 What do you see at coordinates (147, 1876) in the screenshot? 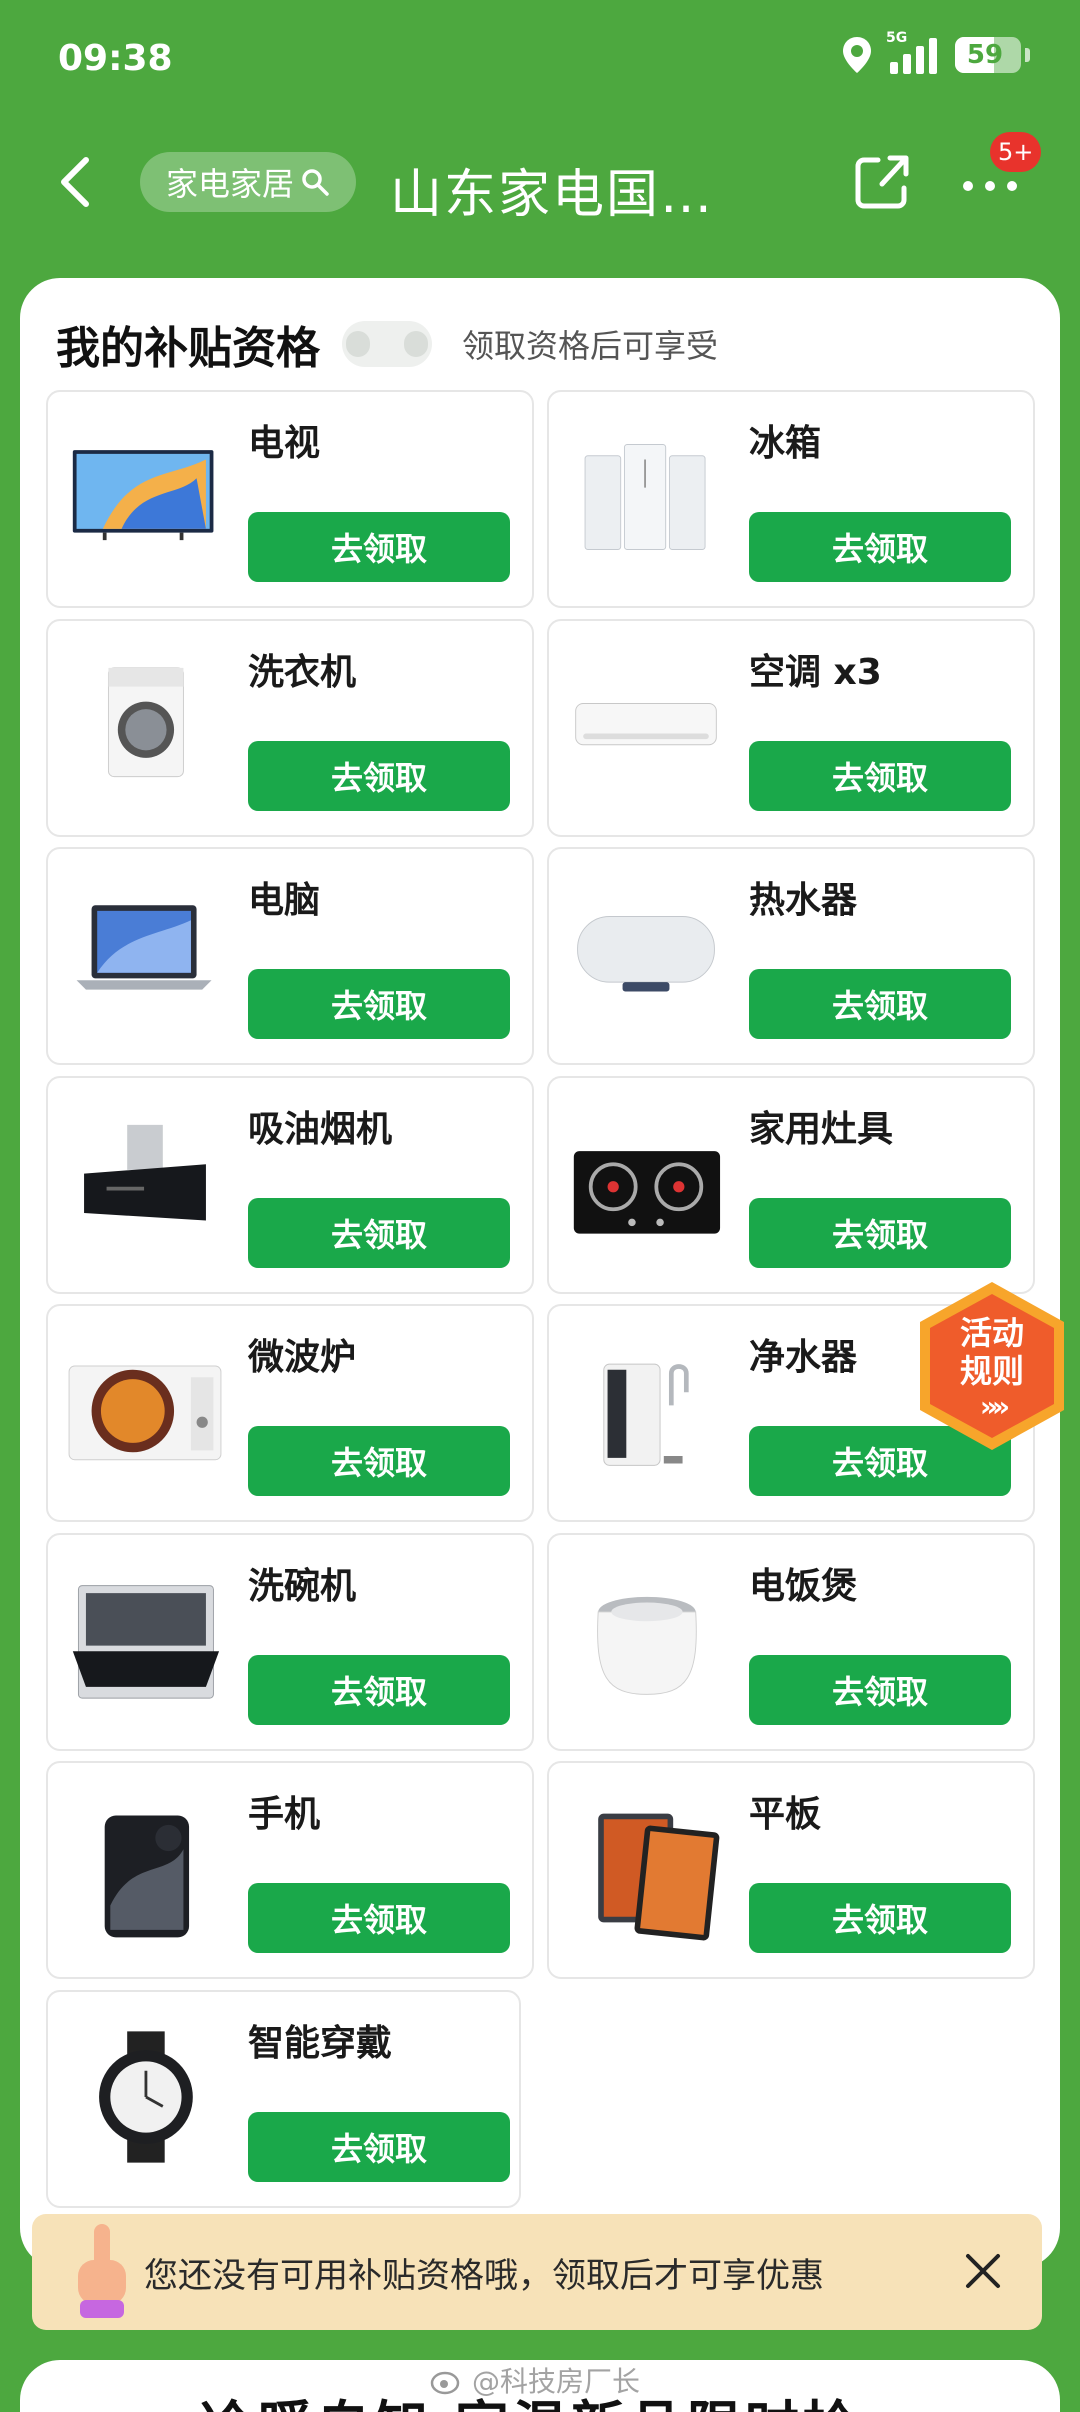
I see `phone-icon` at bounding box center [147, 1876].